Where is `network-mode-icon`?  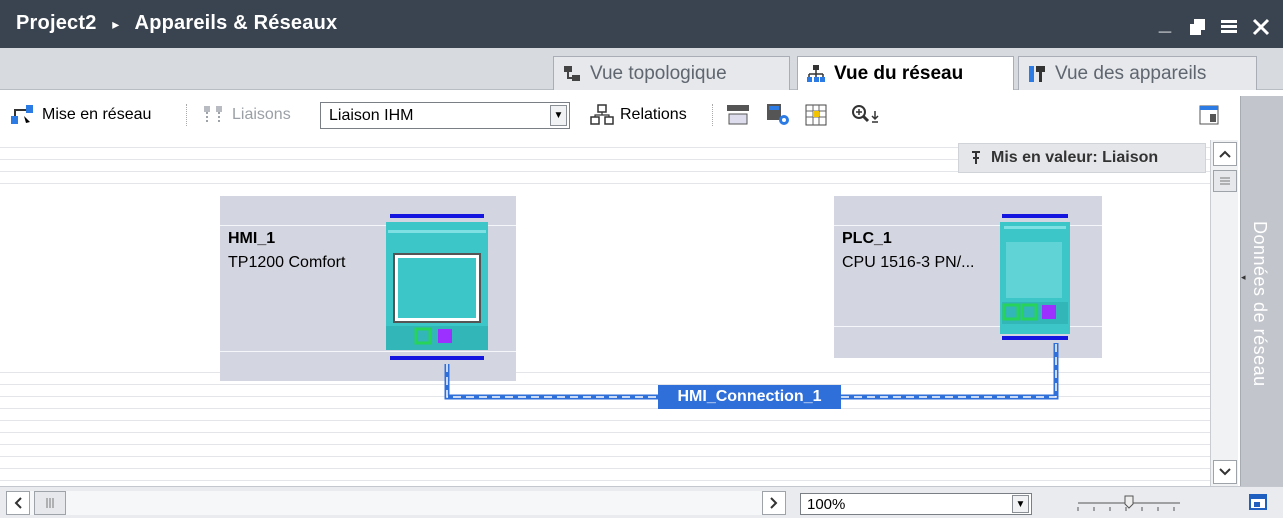 network-mode-icon is located at coordinates (22, 114).